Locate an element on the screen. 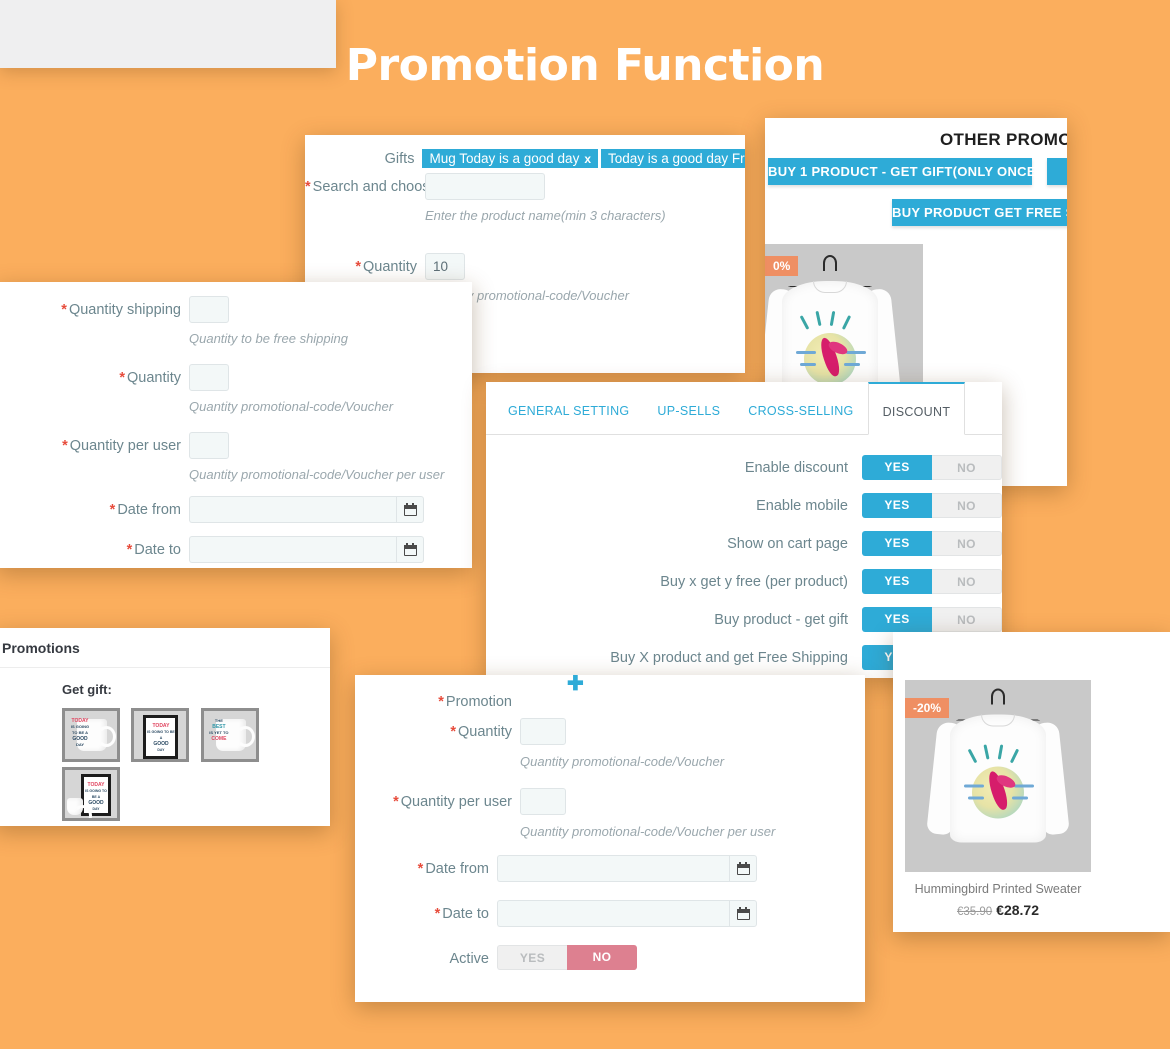  toggle-active: YES NO is located at coordinates (567, 957).